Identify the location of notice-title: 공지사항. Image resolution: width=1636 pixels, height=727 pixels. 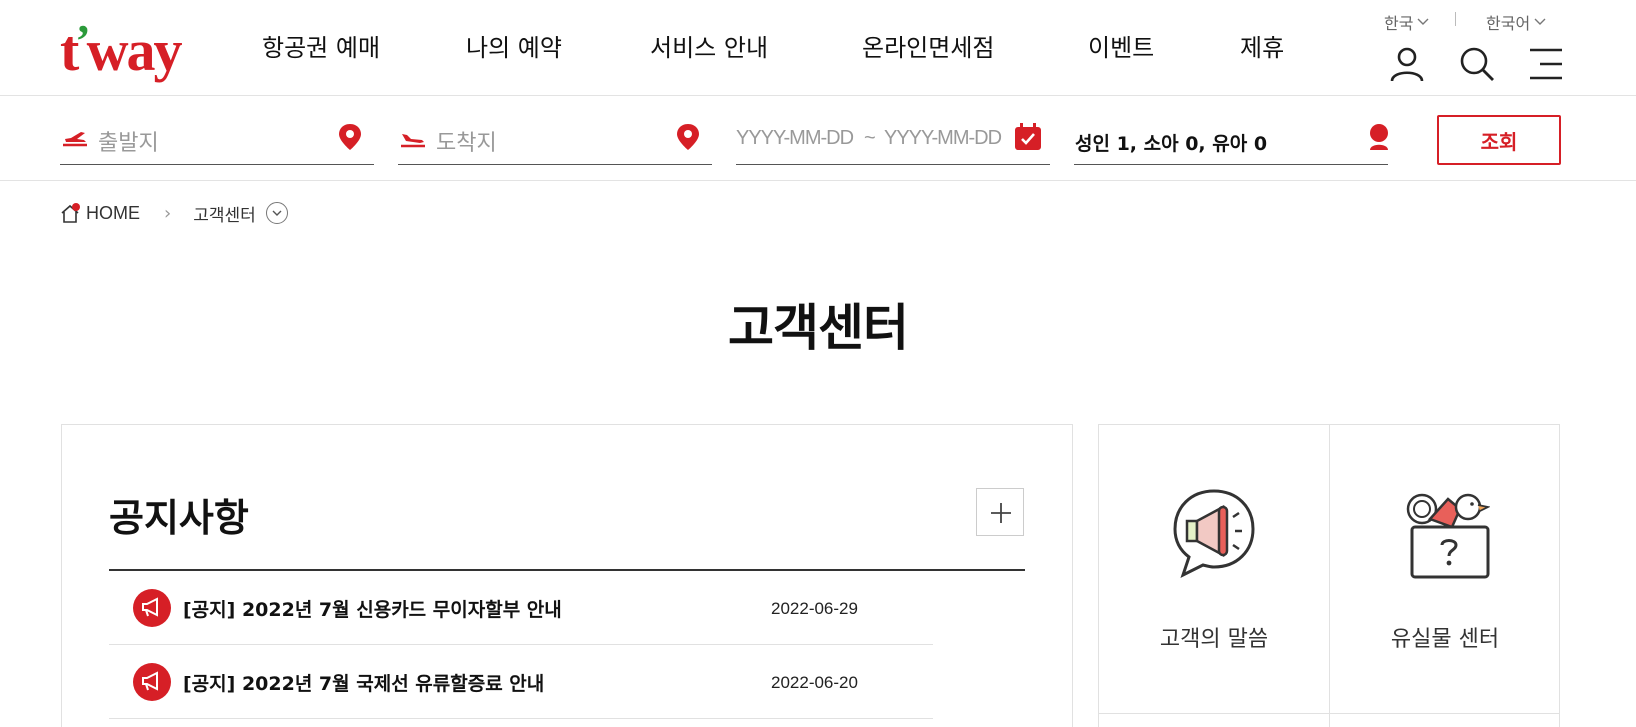
(179, 518).